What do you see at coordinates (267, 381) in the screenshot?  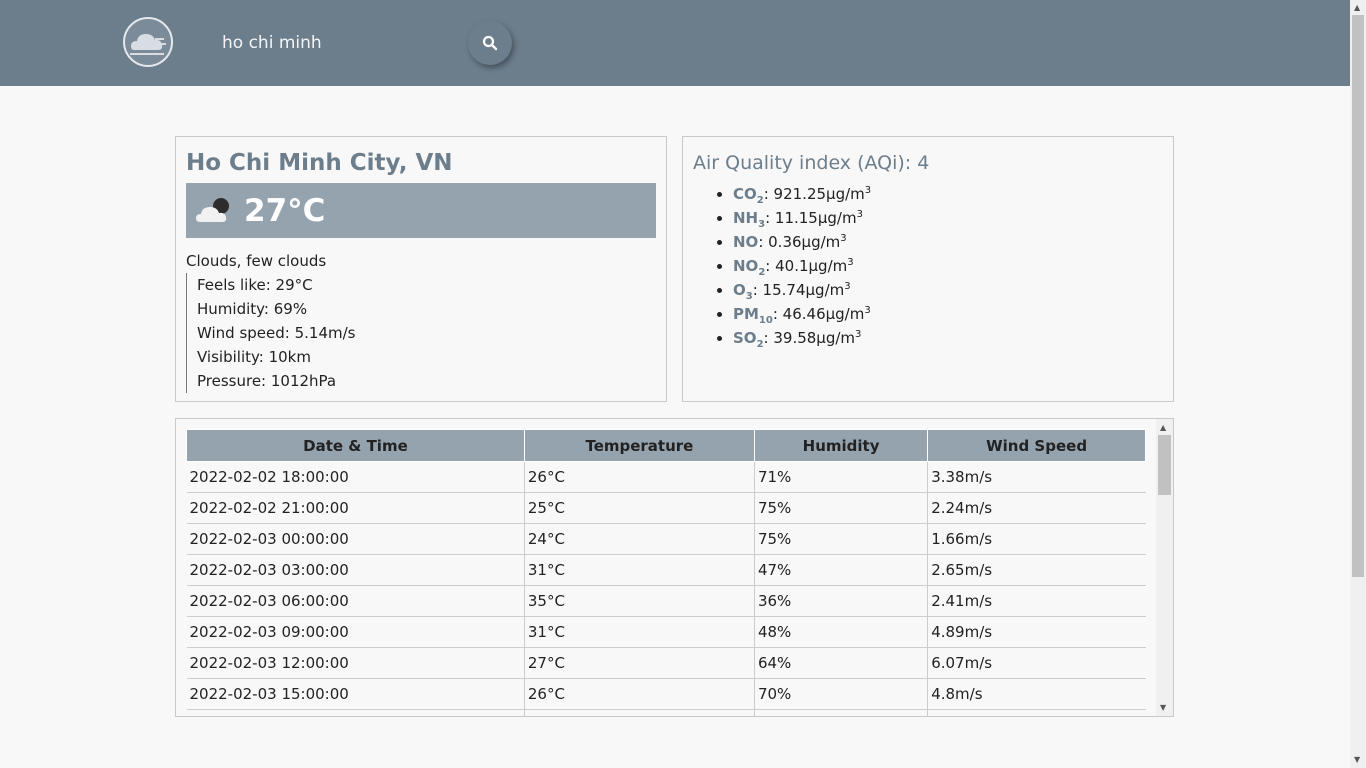 I see `pressure: Pressure: 1012hPa` at bounding box center [267, 381].